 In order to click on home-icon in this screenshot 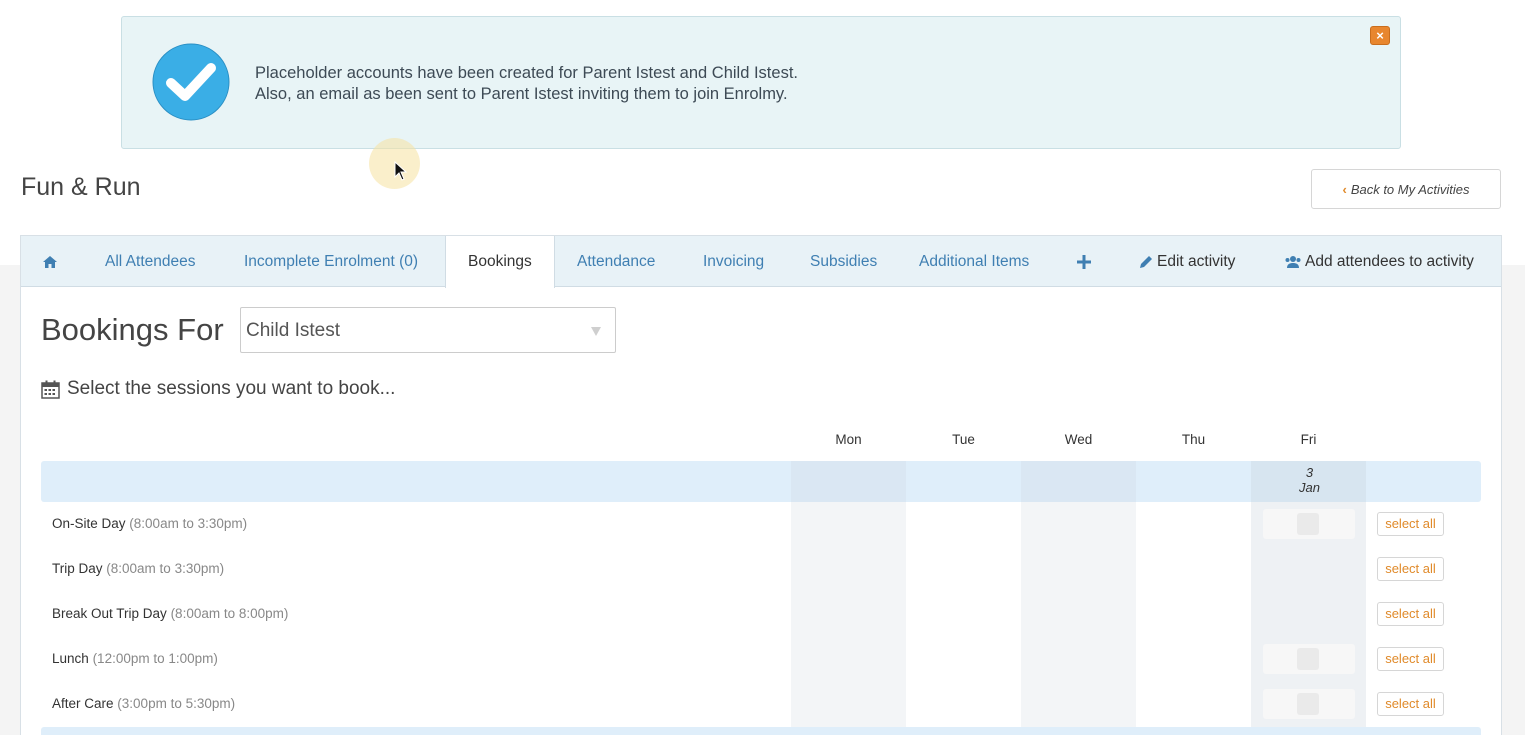, I will do `click(50, 261)`.